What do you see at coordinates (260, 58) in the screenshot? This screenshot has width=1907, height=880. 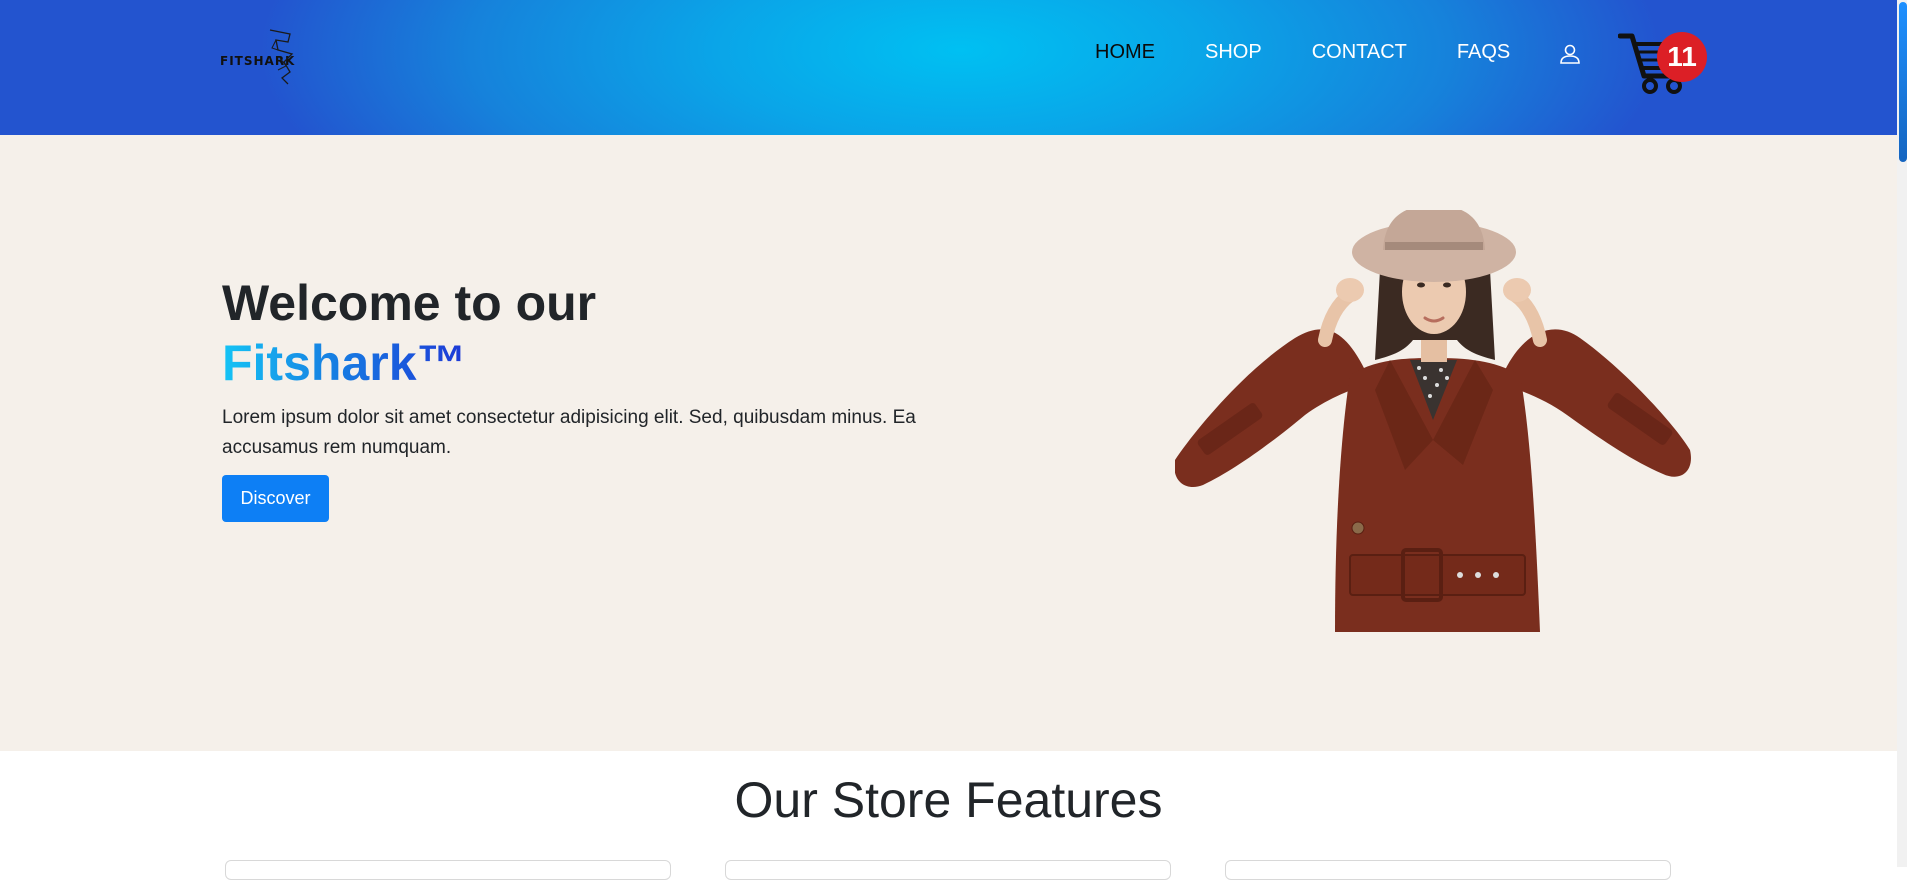 I see `logo: FITSHARK` at bounding box center [260, 58].